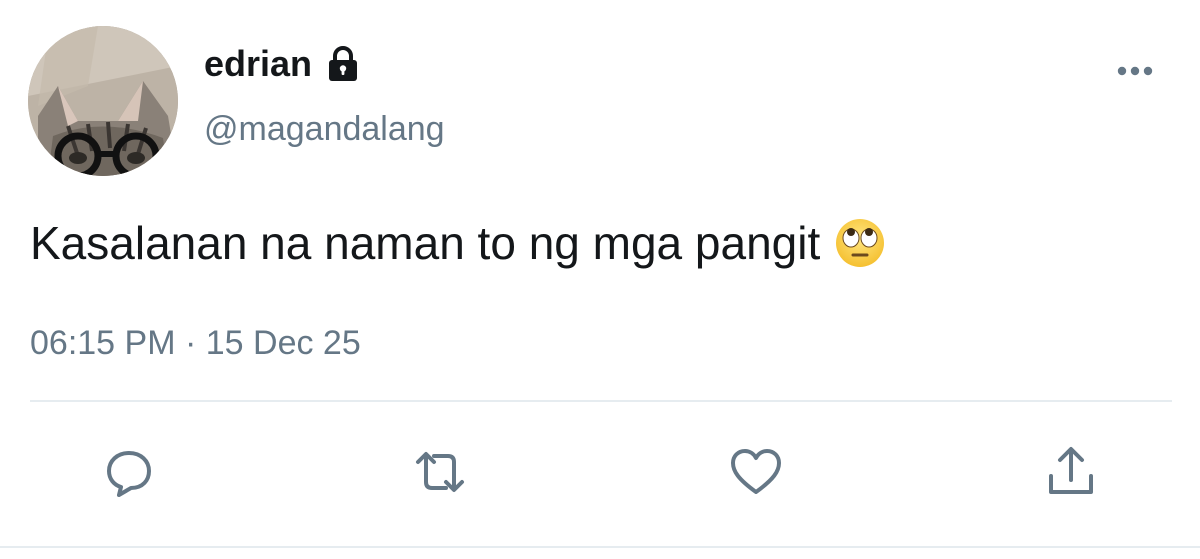 The image size is (1200, 559). I want to click on share-icon, so click(1071, 470).